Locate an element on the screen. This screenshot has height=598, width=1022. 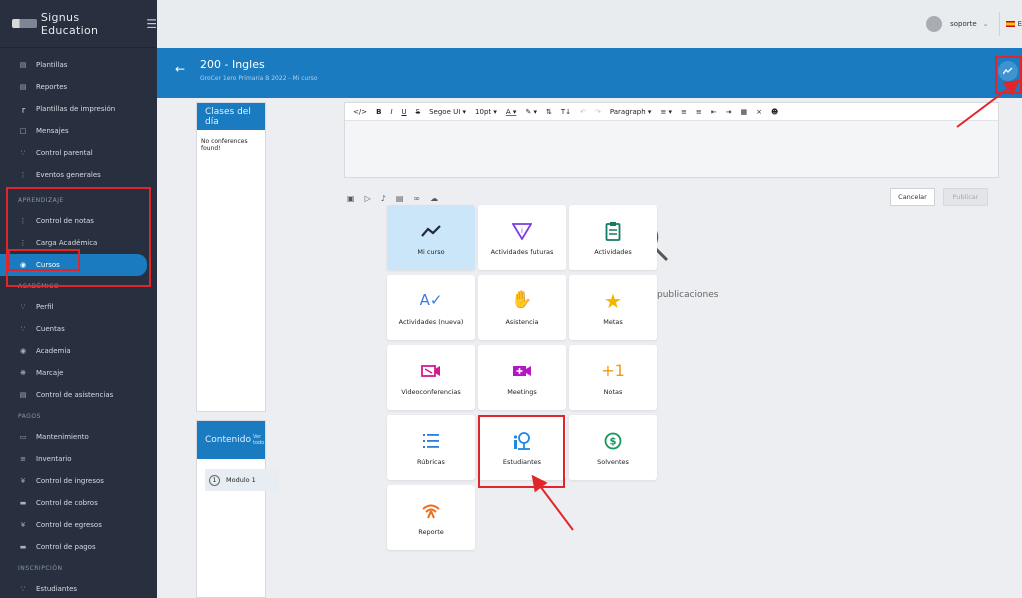
payments-icon: ▬ is located at coordinates (23, 547).